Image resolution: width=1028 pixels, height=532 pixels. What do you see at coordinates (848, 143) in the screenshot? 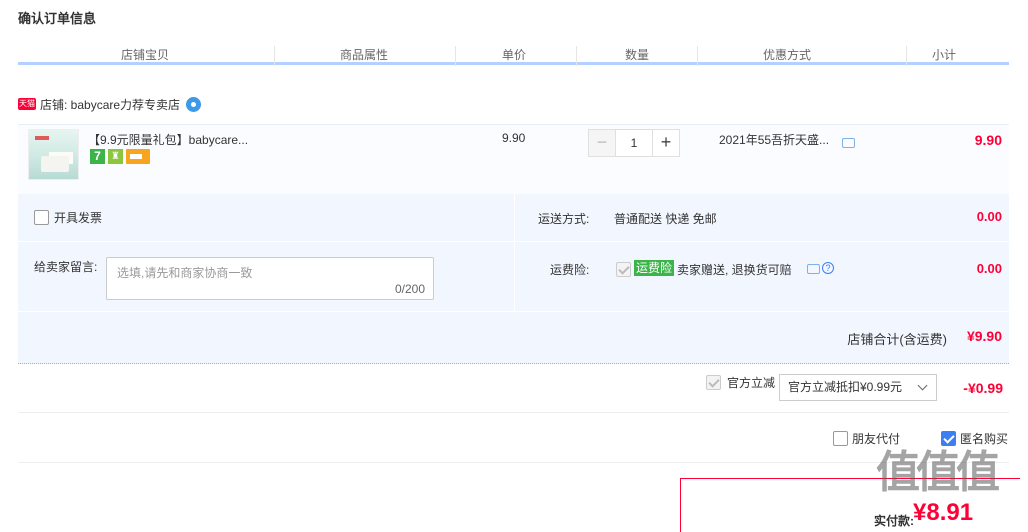
I see `discount-info-icon` at bounding box center [848, 143].